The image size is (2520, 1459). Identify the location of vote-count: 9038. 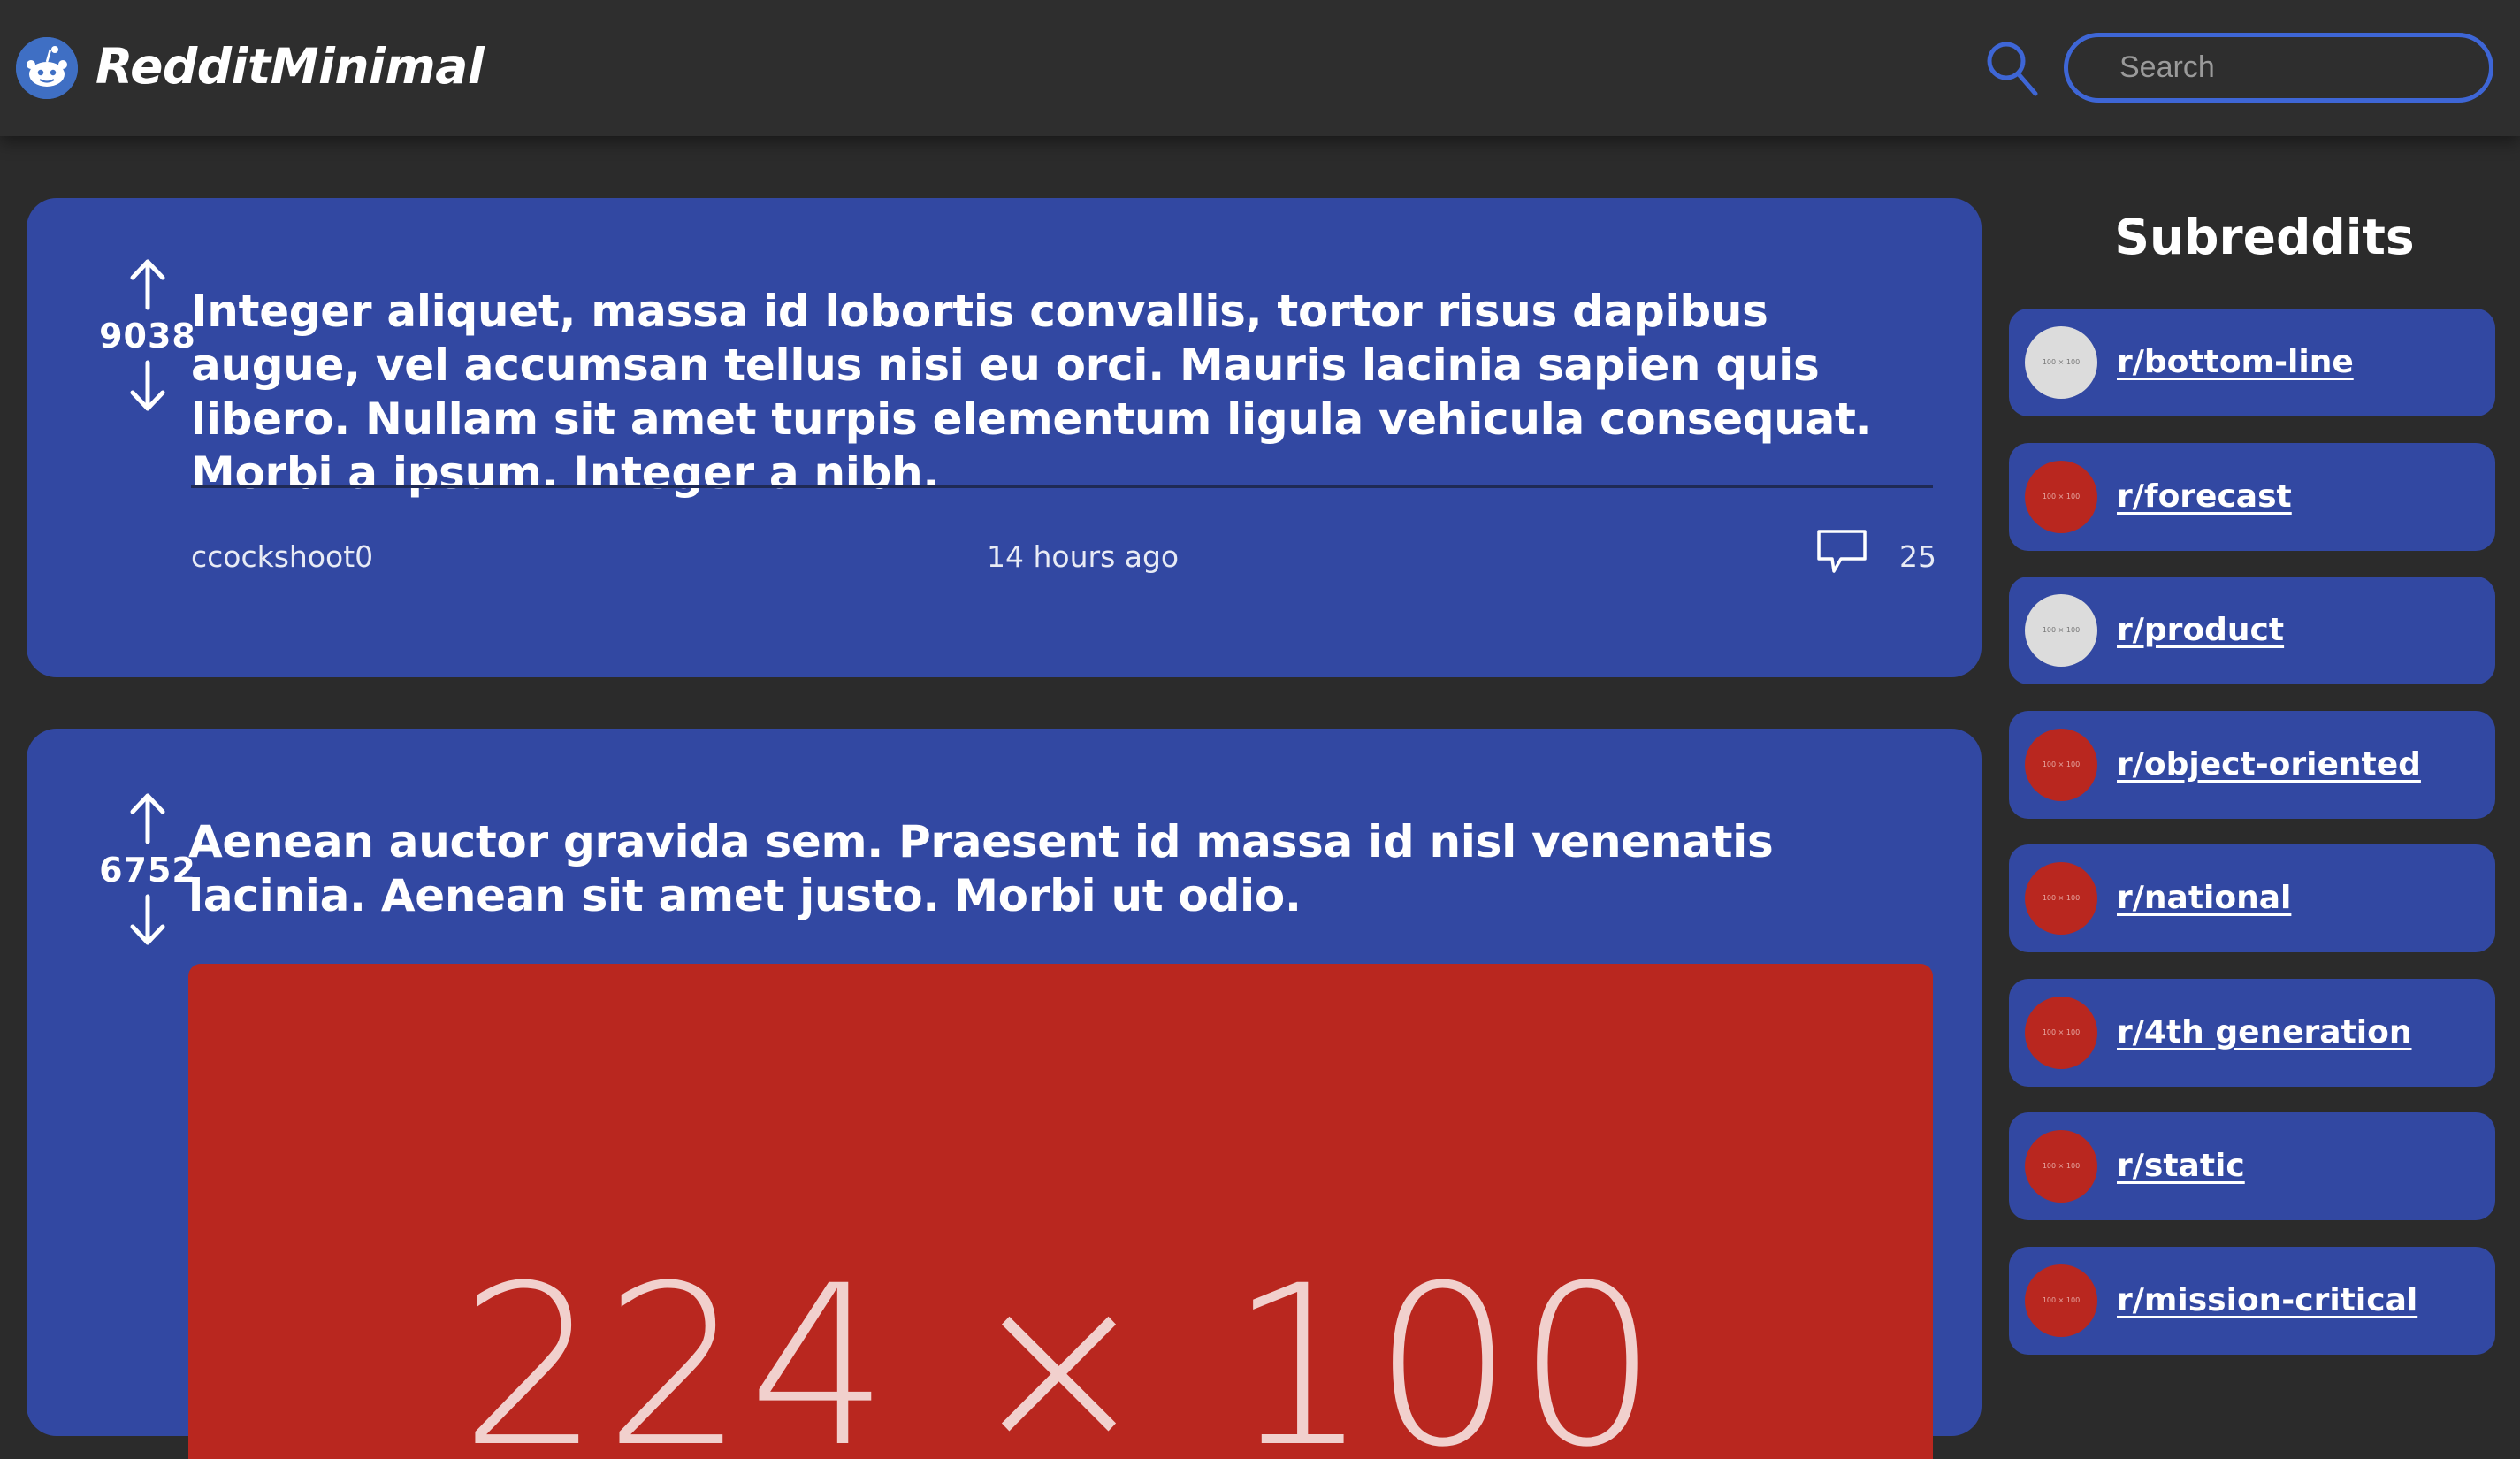
(147, 336).